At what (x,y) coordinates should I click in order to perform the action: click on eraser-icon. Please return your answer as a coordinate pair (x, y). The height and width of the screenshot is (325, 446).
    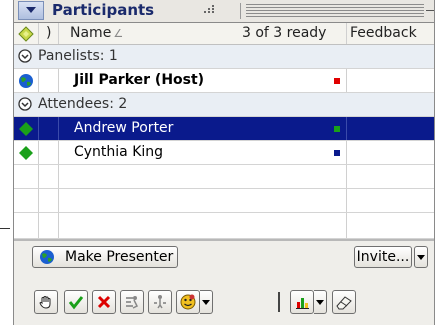
    Looking at the image, I should click on (344, 303).